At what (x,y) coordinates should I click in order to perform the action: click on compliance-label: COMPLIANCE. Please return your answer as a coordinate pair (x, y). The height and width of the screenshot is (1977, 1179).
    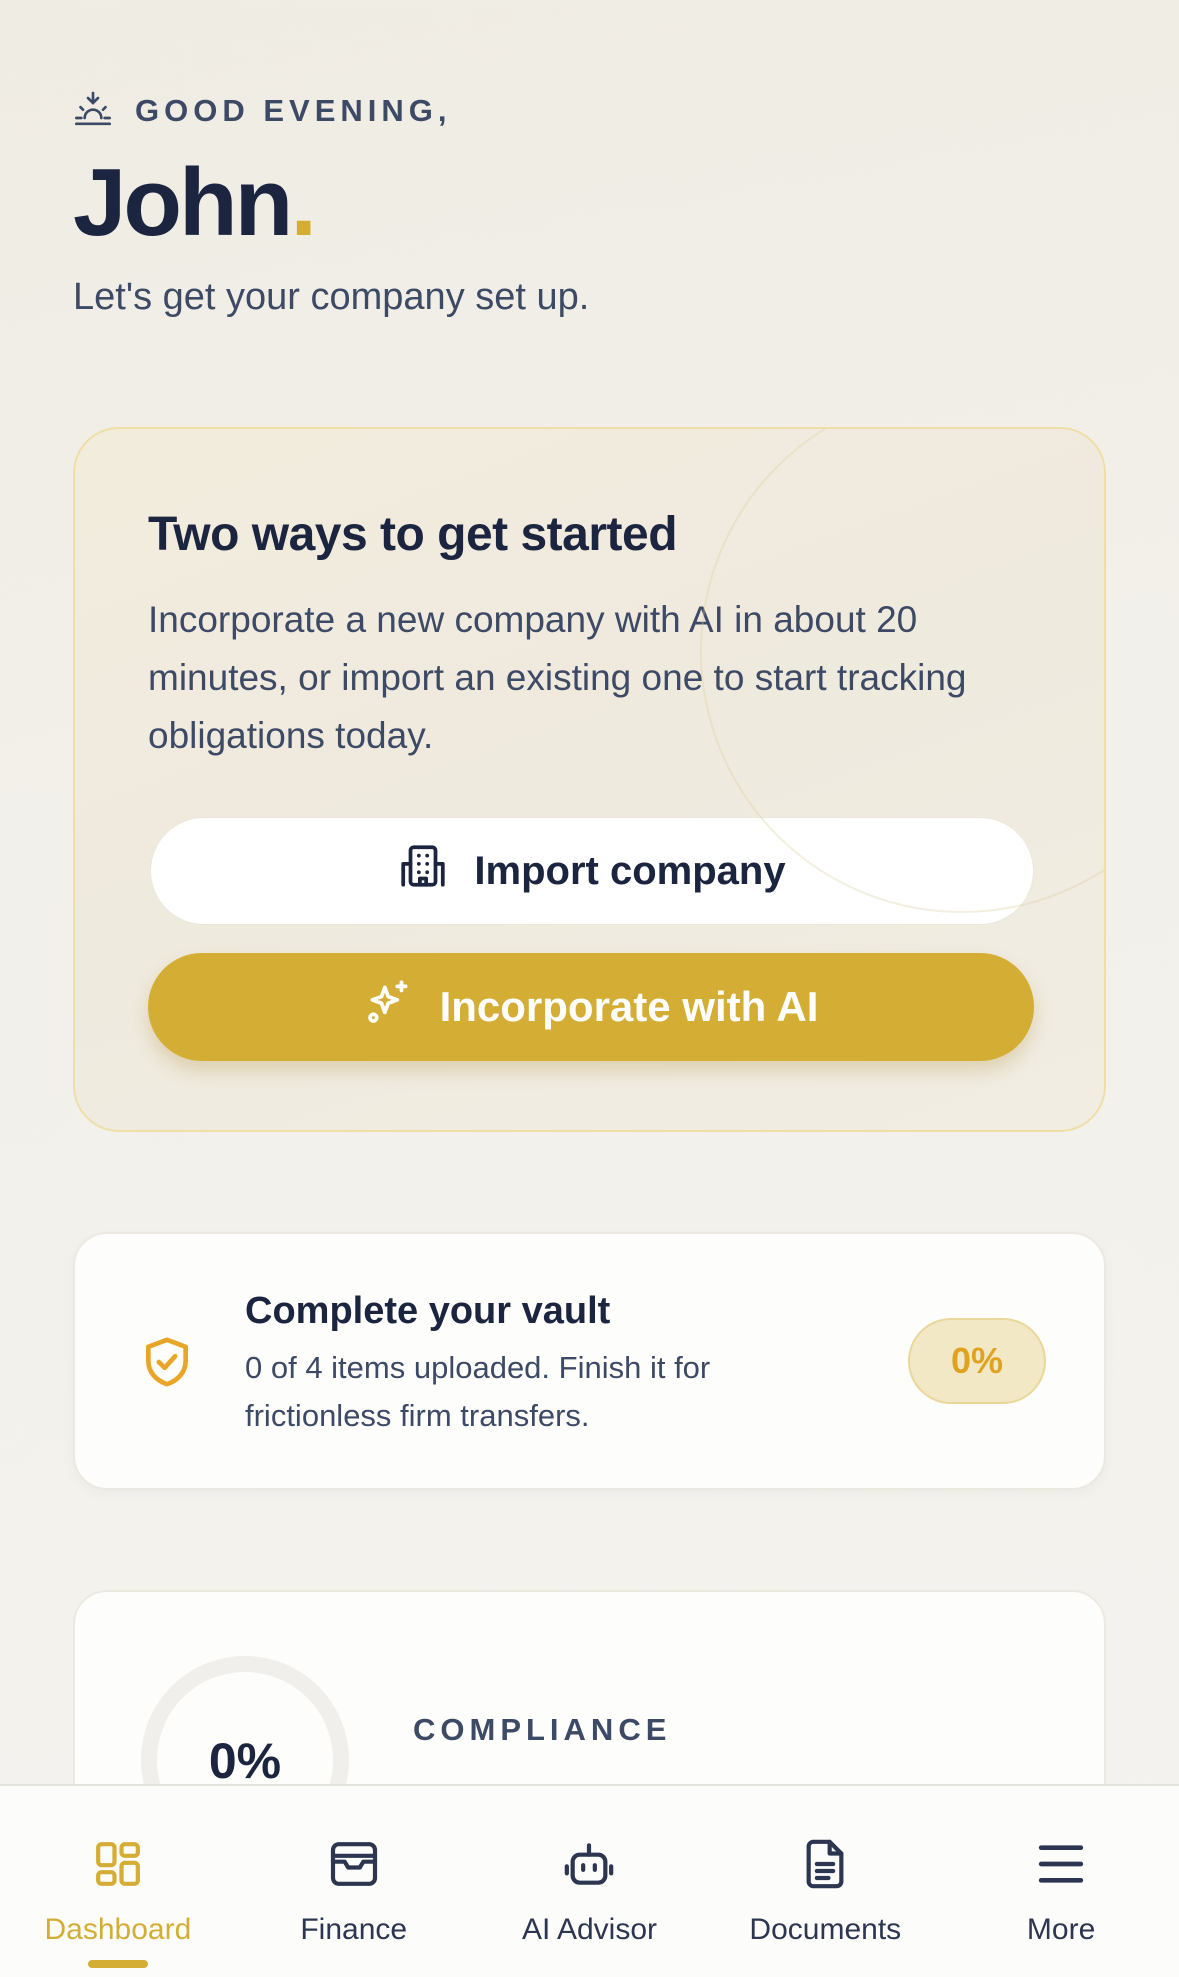
    Looking at the image, I should click on (542, 1729).